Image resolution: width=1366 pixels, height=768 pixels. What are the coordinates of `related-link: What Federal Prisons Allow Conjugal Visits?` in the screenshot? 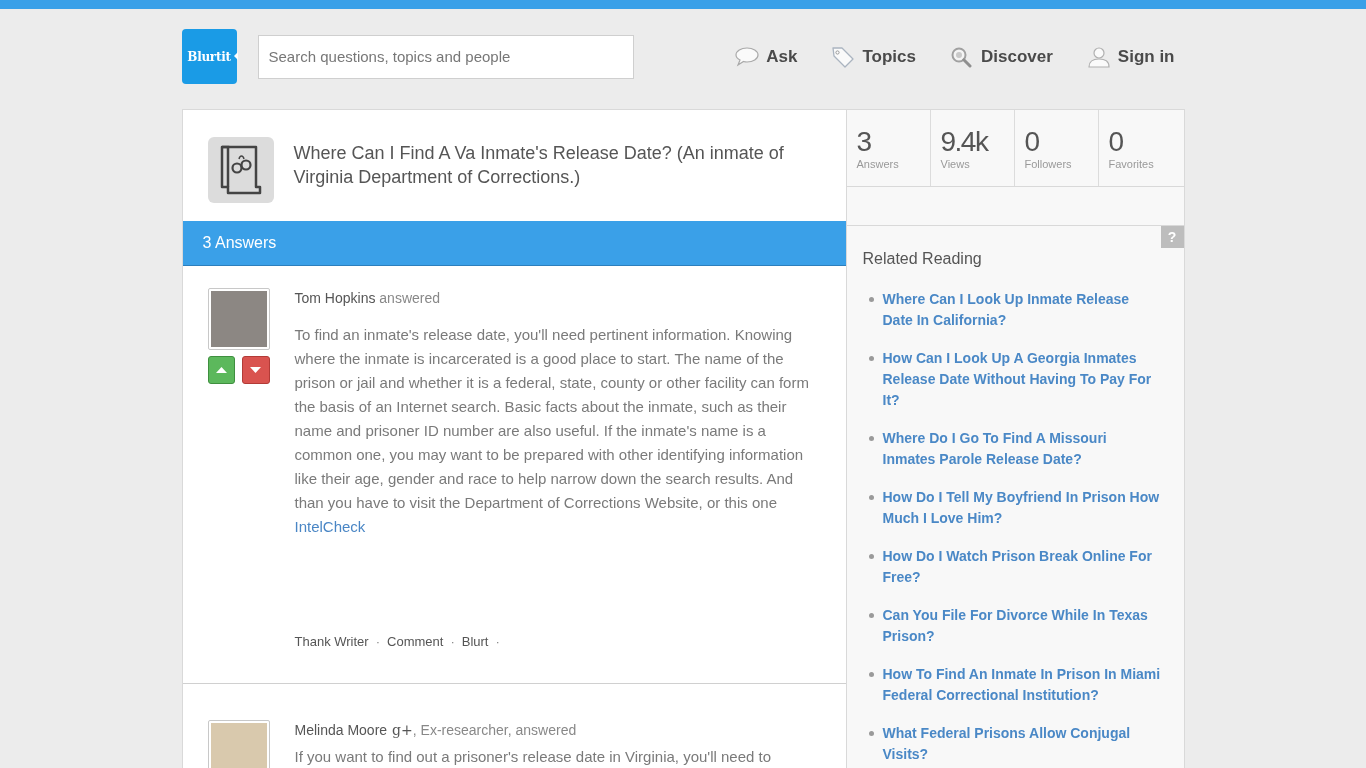 It's located at (1022, 744).